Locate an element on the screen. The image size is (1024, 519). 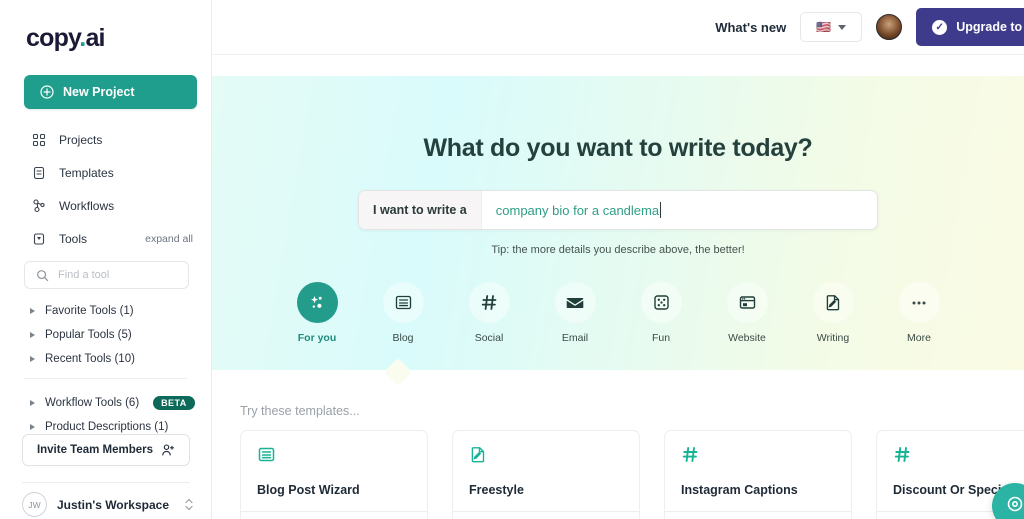
template-name: Freestyle is located at coordinates (496, 490).